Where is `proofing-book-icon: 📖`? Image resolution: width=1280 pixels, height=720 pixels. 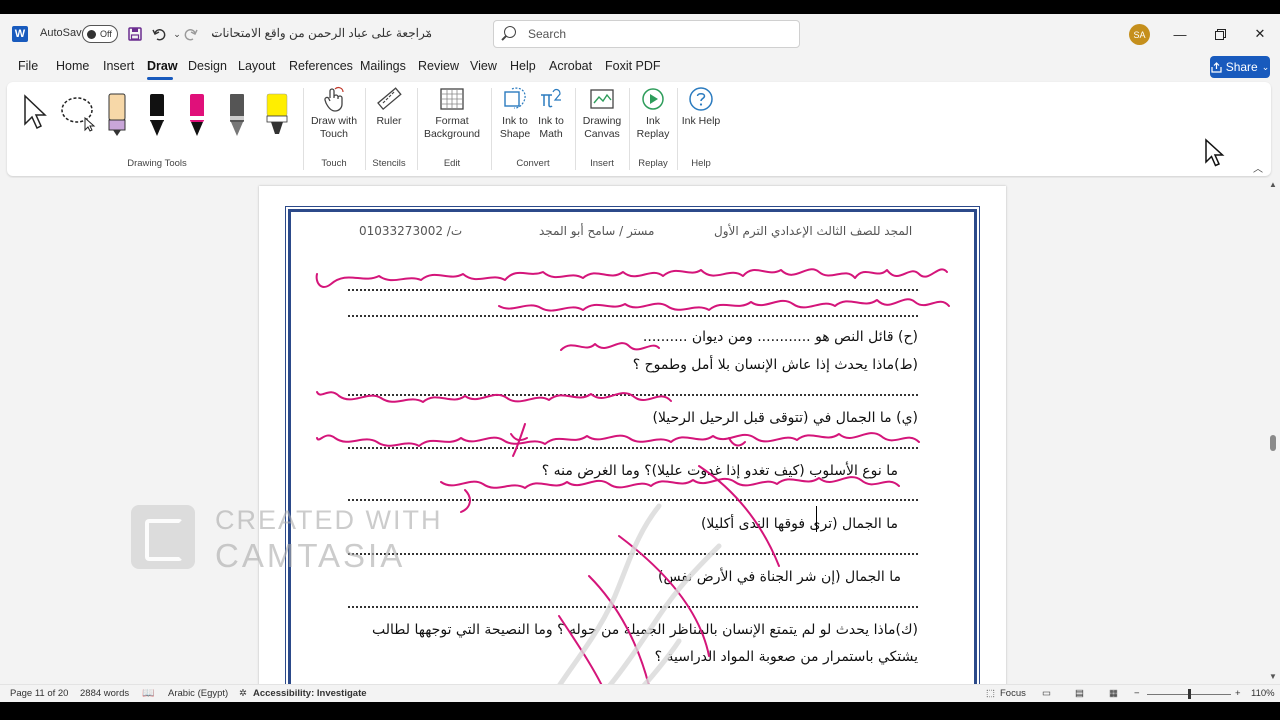 proofing-book-icon: 📖 is located at coordinates (148, 693).